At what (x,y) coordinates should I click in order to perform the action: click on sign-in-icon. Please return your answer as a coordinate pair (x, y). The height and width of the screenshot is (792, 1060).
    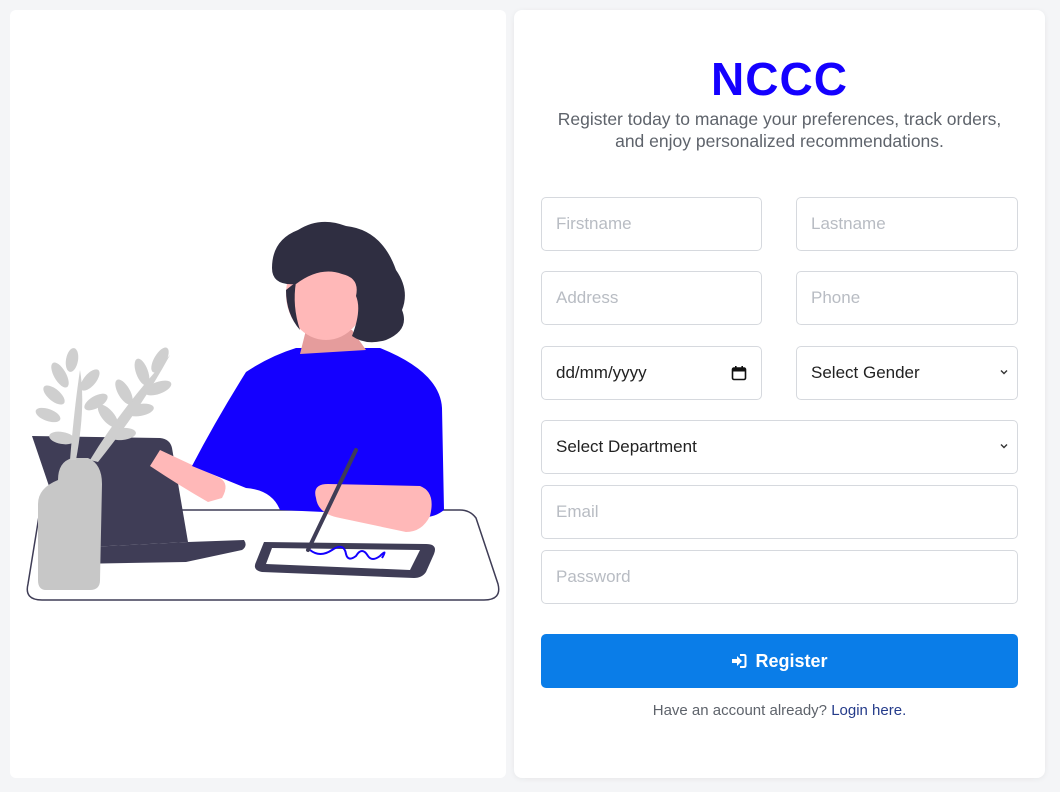
    Looking at the image, I should click on (739, 661).